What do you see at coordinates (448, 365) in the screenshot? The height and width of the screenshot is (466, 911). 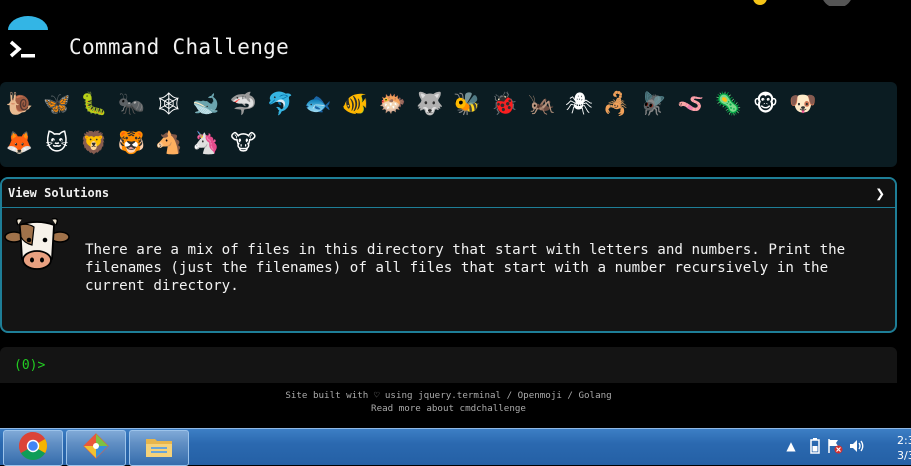 I see `terminal: (0)>` at bounding box center [448, 365].